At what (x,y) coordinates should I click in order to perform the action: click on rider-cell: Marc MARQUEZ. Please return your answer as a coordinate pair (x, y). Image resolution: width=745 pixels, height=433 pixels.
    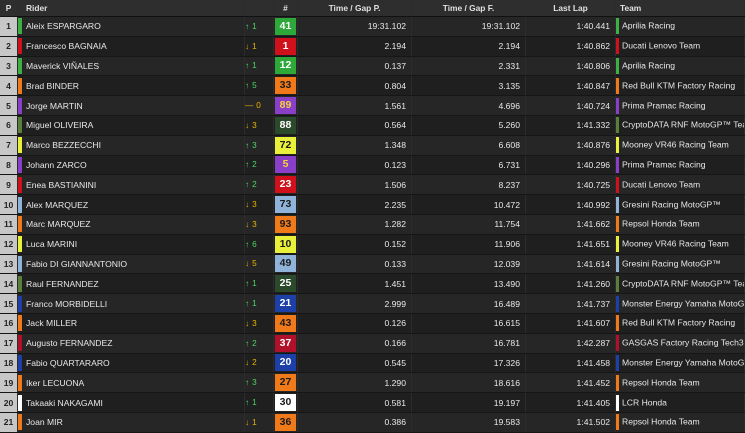
    Looking at the image, I should click on (131, 224).